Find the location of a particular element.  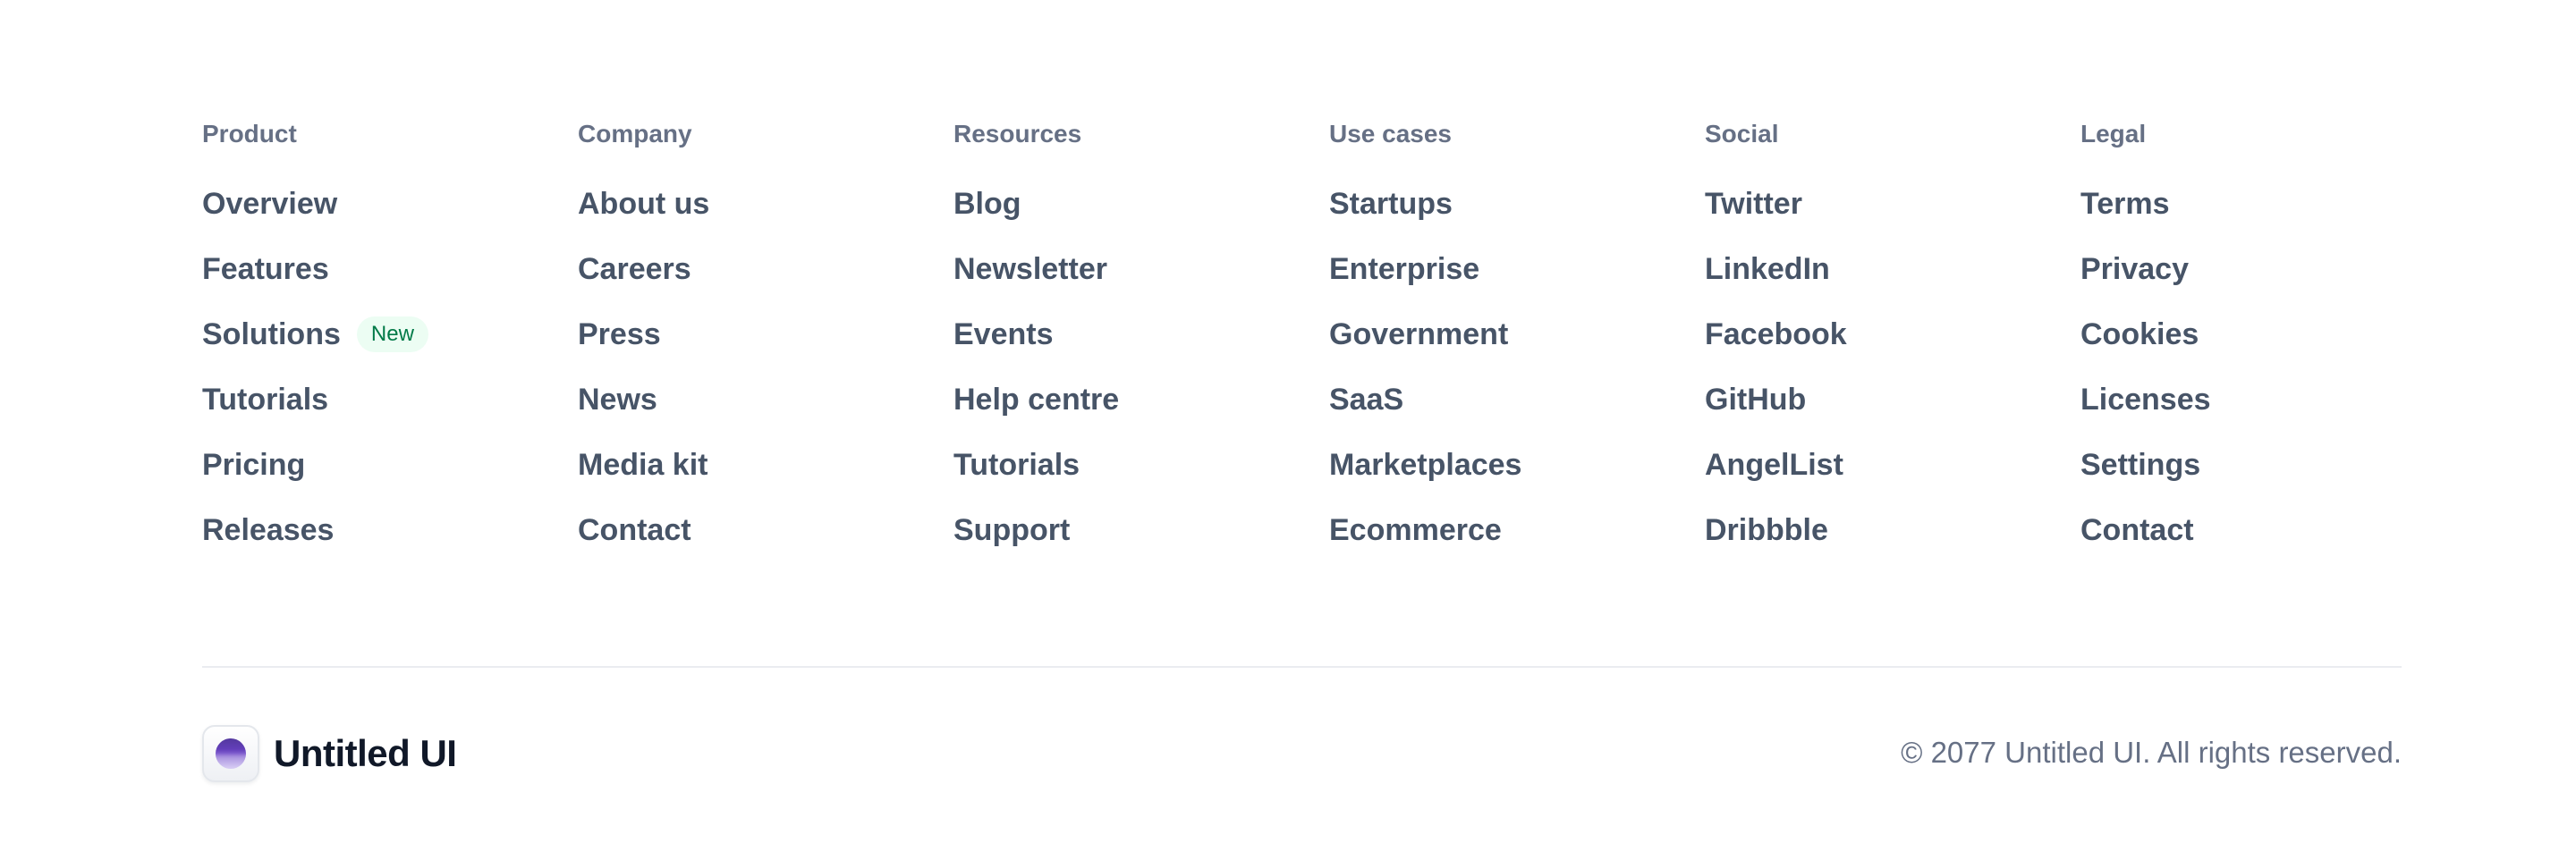

list-item: Privacy is located at coordinates (2268, 282).